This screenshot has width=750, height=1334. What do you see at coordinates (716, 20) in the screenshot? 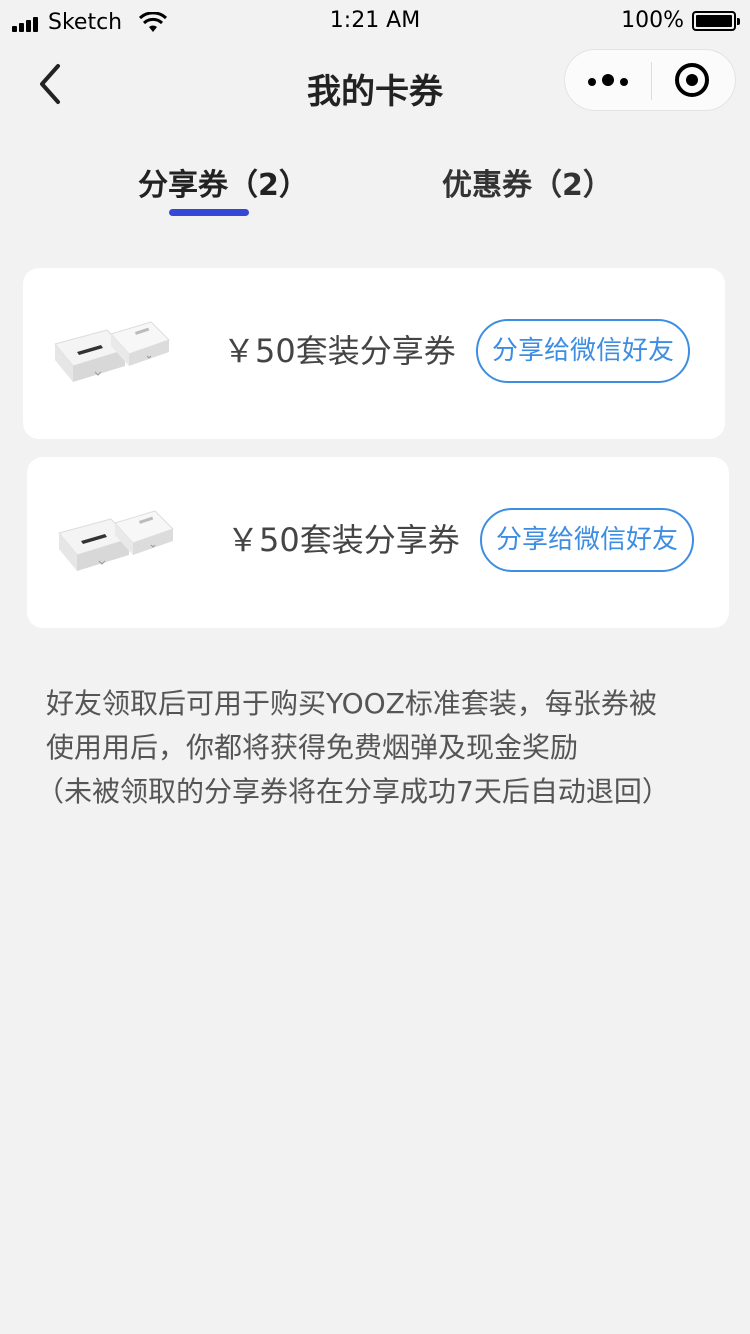
I see `battery-icon` at bounding box center [716, 20].